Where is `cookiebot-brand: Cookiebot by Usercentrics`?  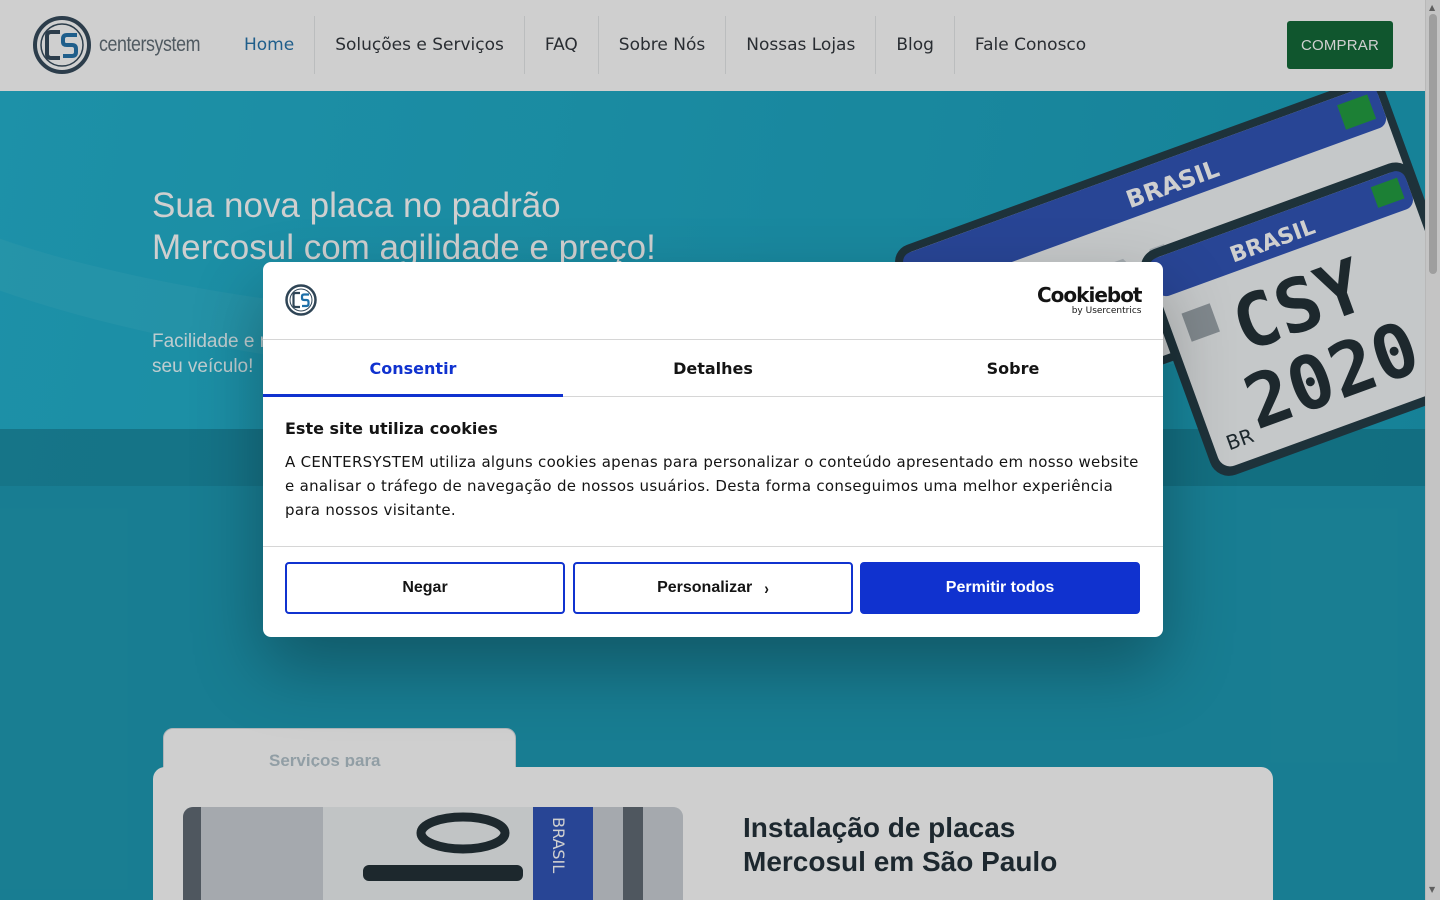
cookiebot-brand: Cookiebot by Usercentrics is located at coordinates (1089, 300).